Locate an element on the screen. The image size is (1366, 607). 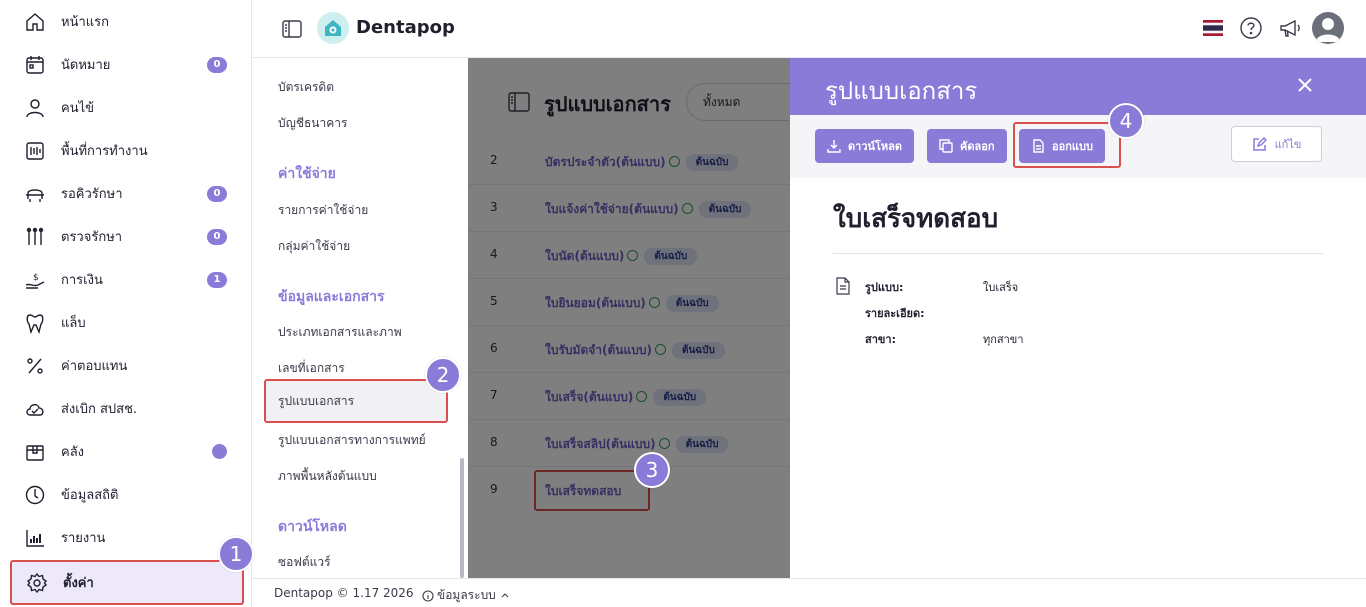
submenu-item-doc-numbers: เลขที่เอกสาร is located at coordinates (311, 368).